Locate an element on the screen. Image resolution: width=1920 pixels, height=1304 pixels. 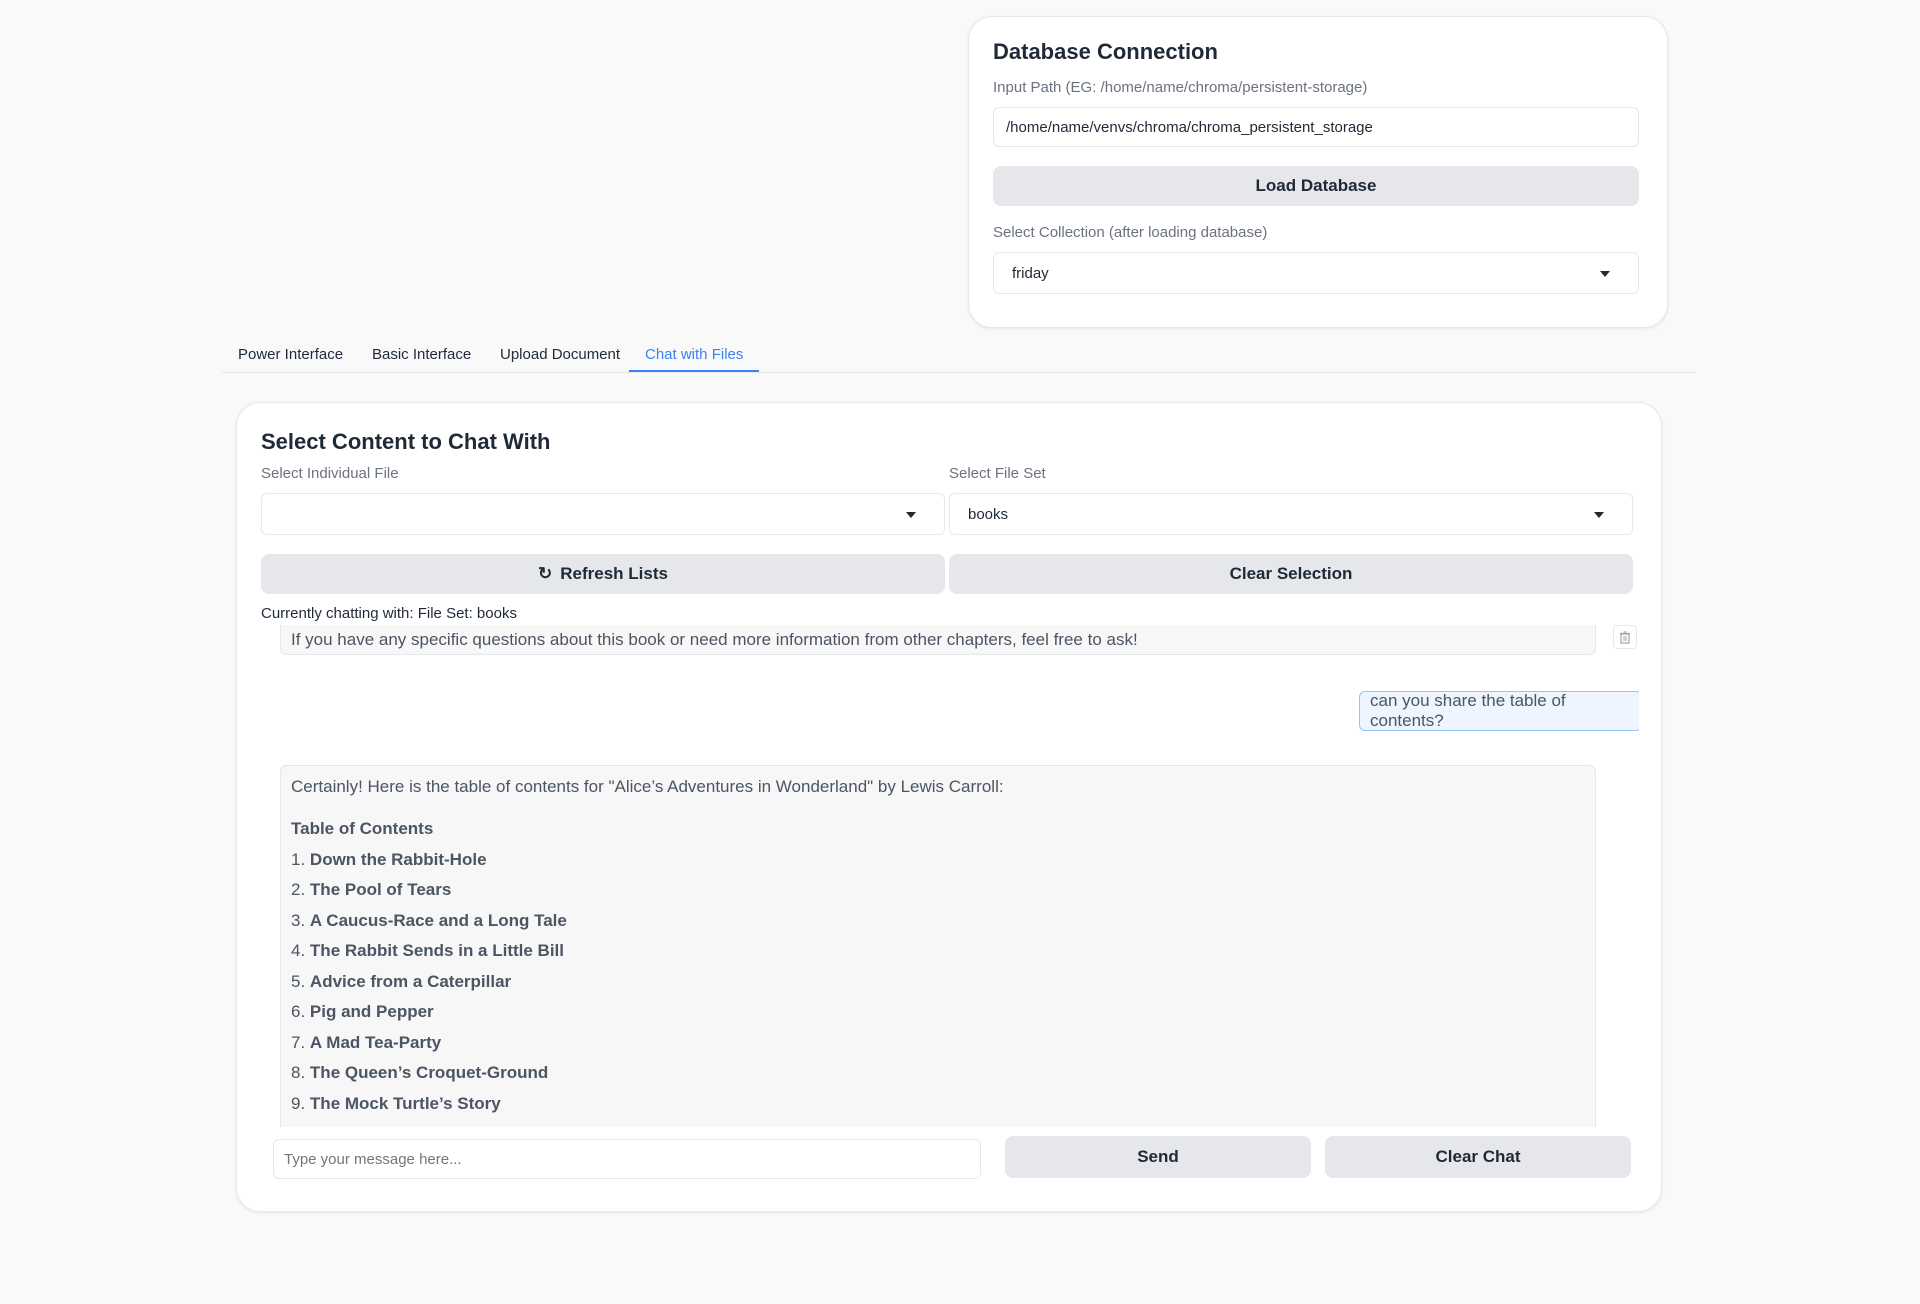
chat-panel-title: Select Content to Chat With is located at coordinates (406, 441).